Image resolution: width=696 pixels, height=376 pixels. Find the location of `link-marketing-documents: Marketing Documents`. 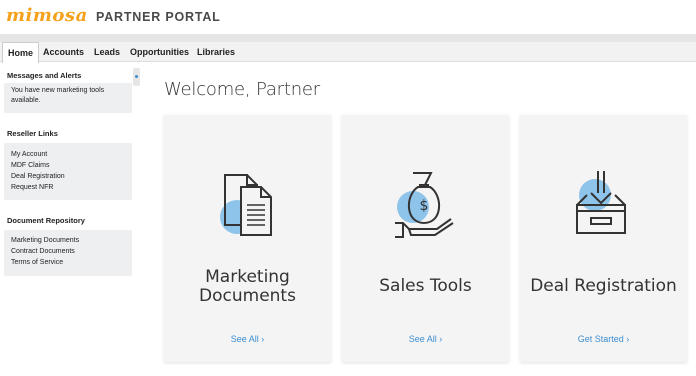

link-marketing-documents: Marketing Documents is located at coordinates (45, 240).